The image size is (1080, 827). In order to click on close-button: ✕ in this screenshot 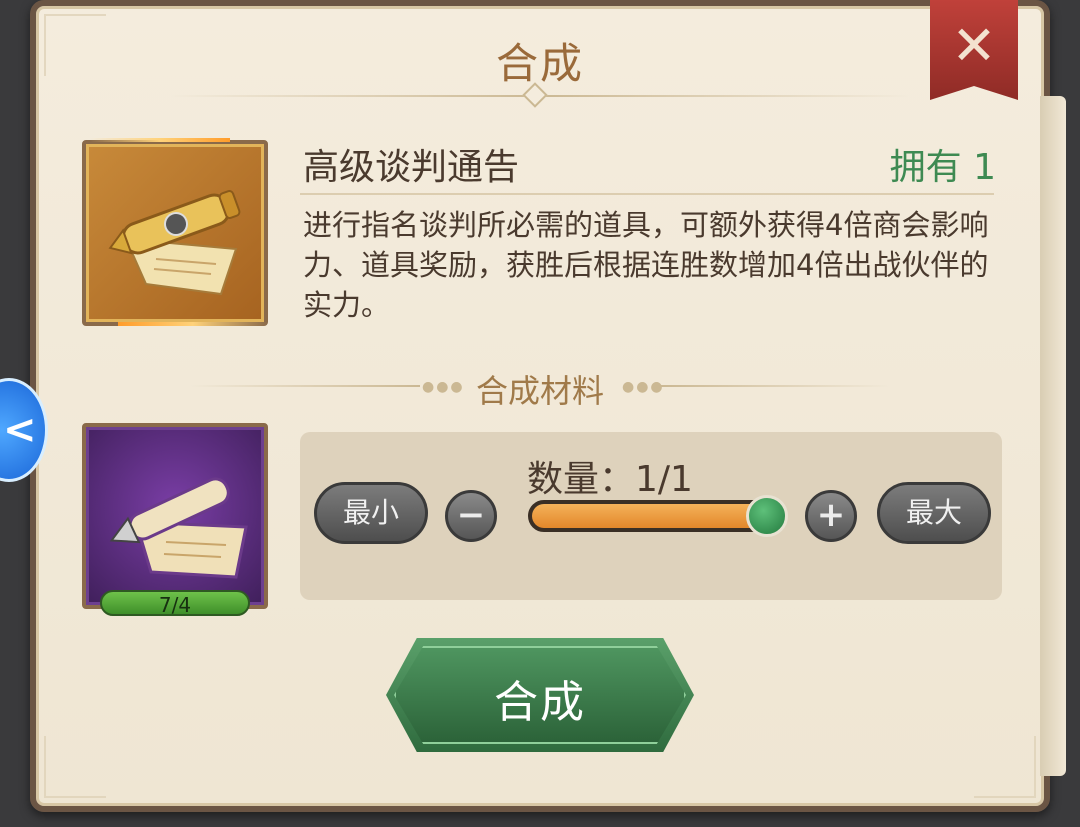, I will do `click(974, 50)`.